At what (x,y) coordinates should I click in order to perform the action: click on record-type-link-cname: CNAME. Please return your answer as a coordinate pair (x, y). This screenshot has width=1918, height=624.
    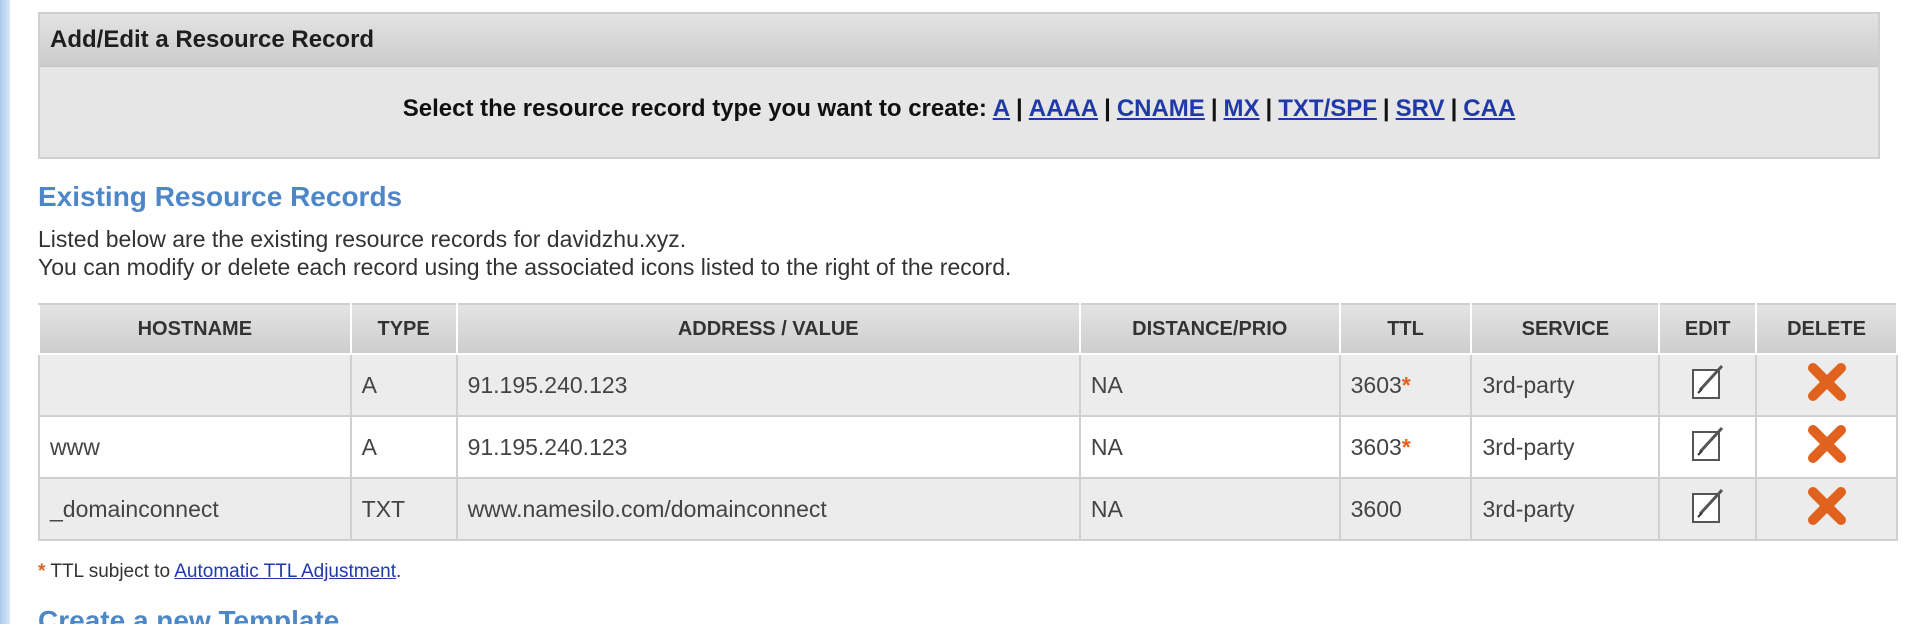
    Looking at the image, I should click on (1161, 108).